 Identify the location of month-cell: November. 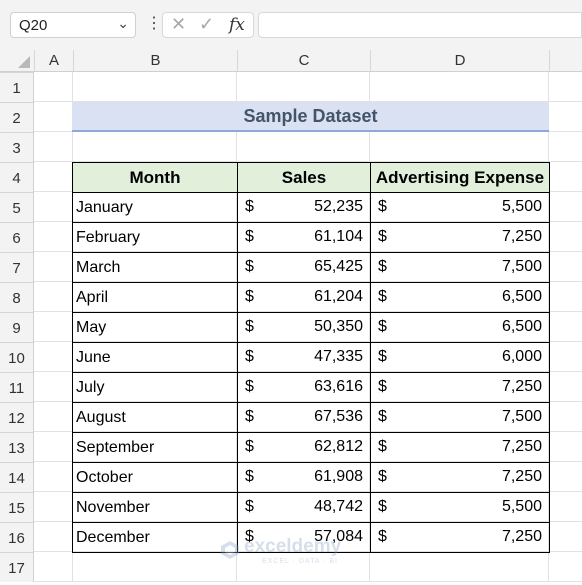
(155, 507).